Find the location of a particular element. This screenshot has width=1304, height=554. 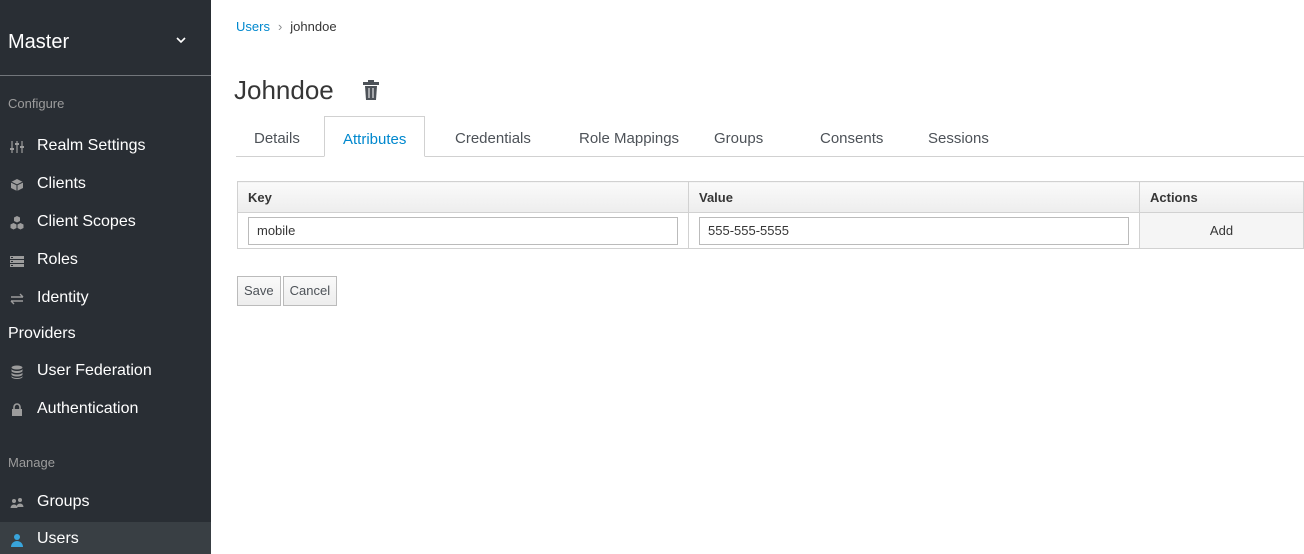

sidebar-item-label: Groups is located at coordinates (63, 501).